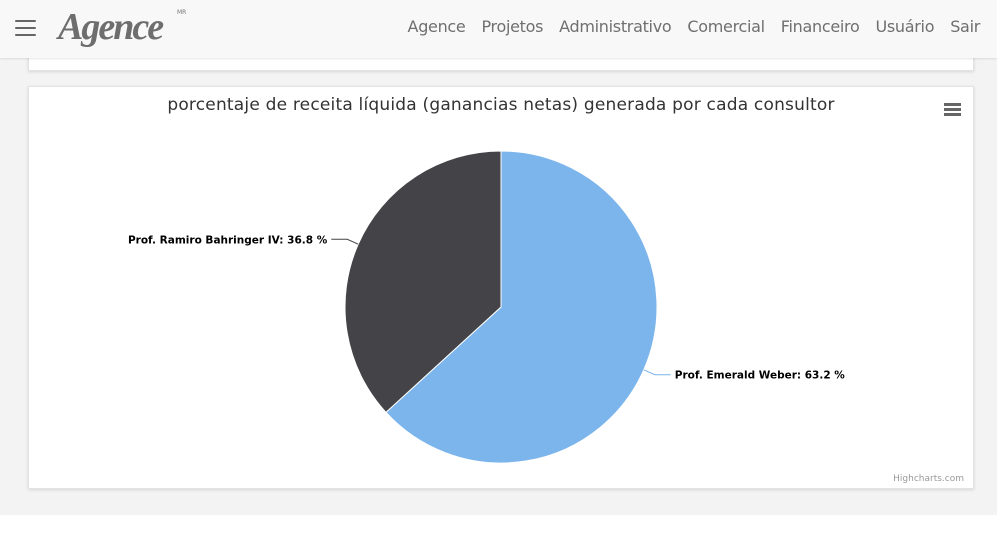 The width and height of the screenshot is (997, 539). I want to click on agence-logo: Agence, so click(111, 27).